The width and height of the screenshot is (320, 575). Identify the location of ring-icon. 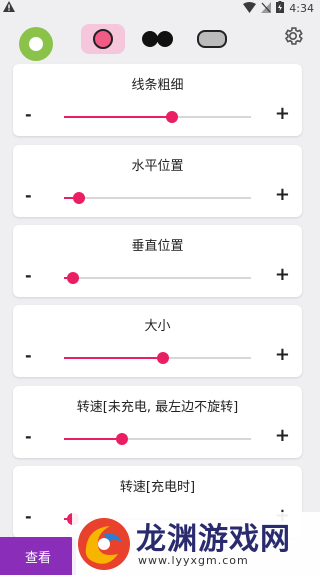
(103, 39).